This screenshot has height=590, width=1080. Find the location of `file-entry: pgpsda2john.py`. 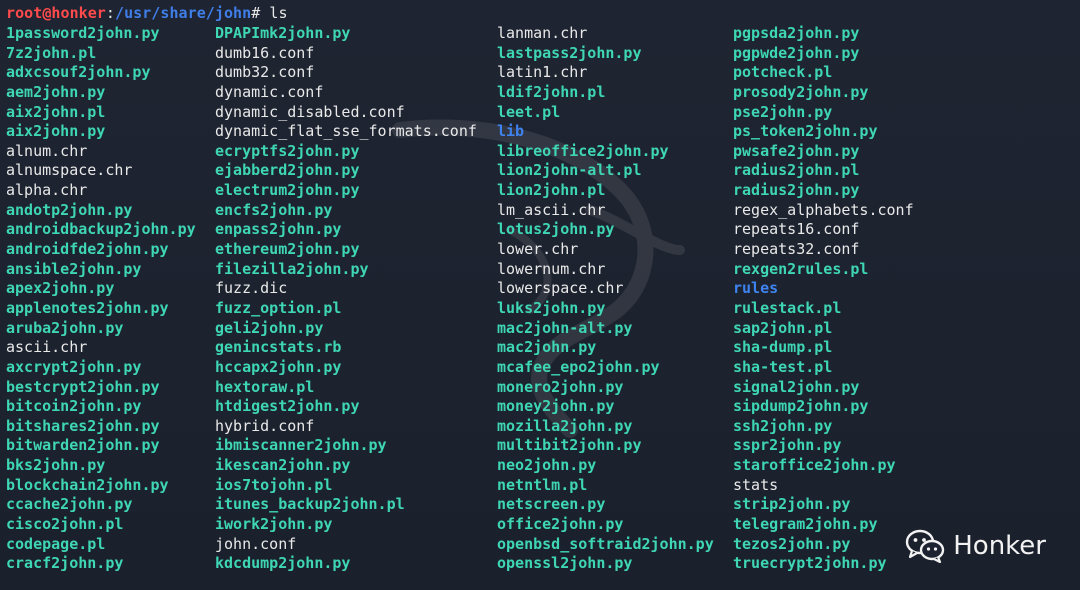

file-entry: pgpsda2john.py is located at coordinates (796, 33).